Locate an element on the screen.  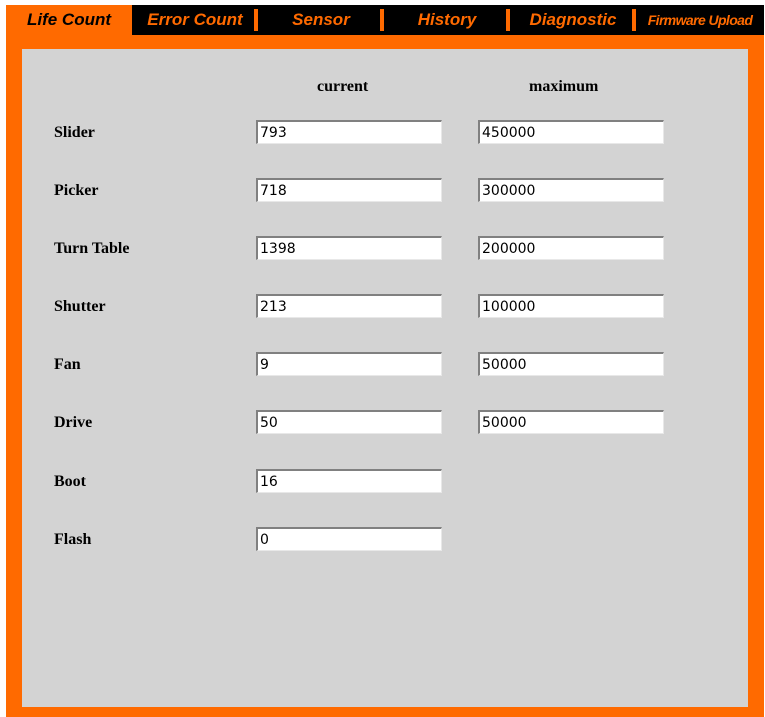
tab-label-life-count: Life Count is located at coordinates (69, 19).